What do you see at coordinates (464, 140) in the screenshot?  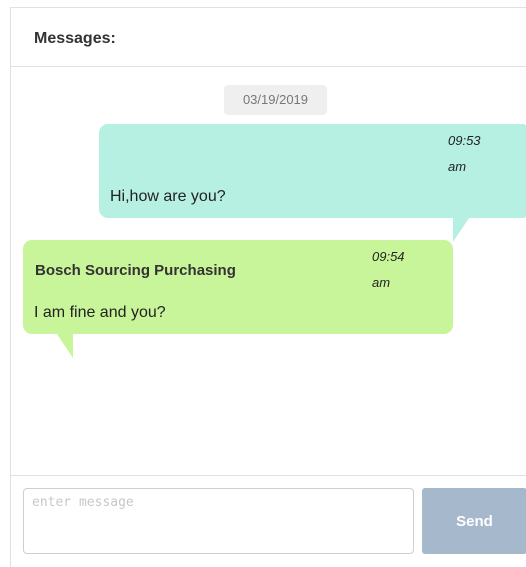 I see `message-time-hm: 09:53` at bounding box center [464, 140].